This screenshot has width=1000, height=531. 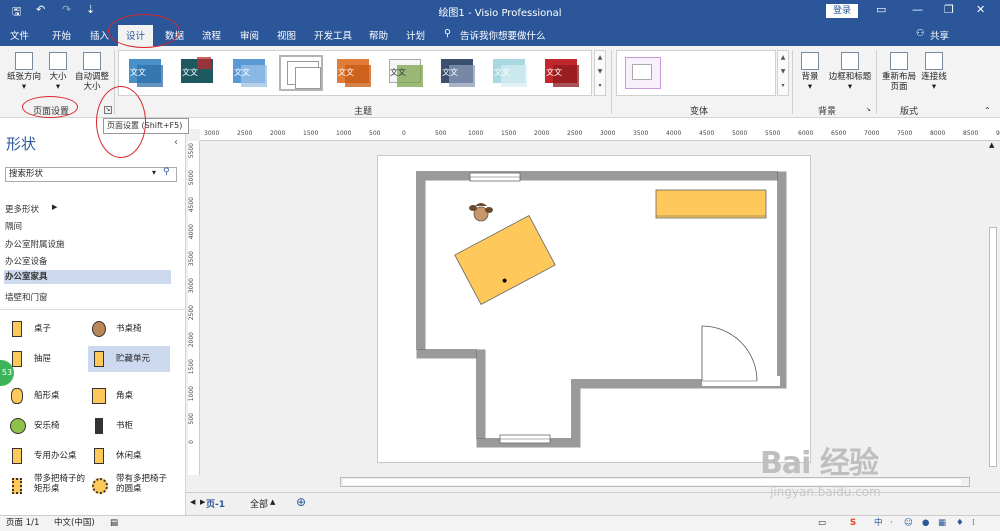 What do you see at coordinates (145, 73) in the screenshot?
I see `theme-item-1: 文文` at bounding box center [145, 73].